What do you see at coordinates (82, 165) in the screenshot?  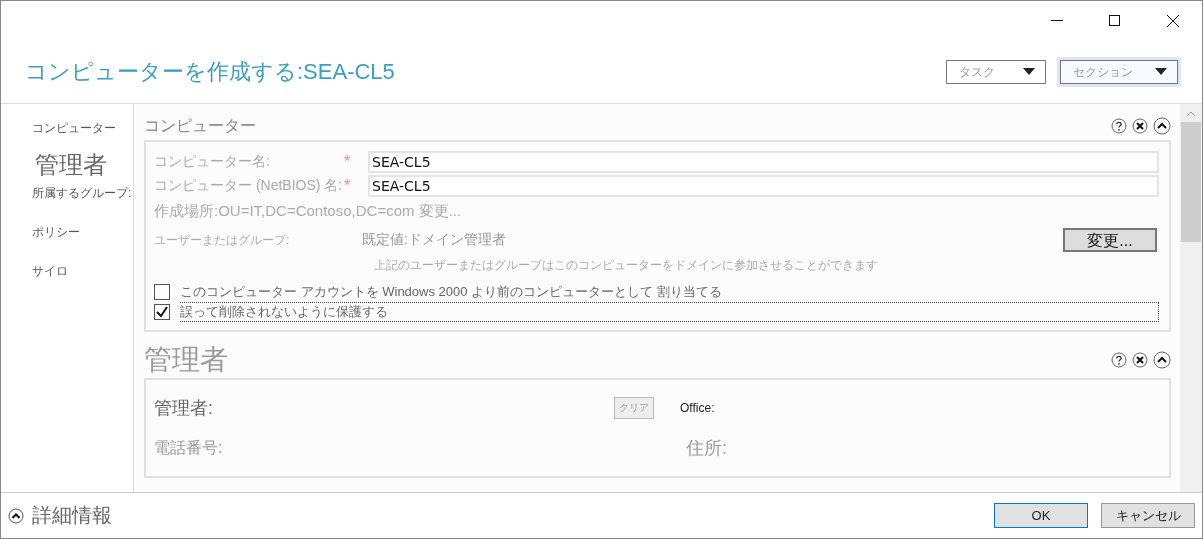 I see `sidebar-item: 管理者` at bounding box center [82, 165].